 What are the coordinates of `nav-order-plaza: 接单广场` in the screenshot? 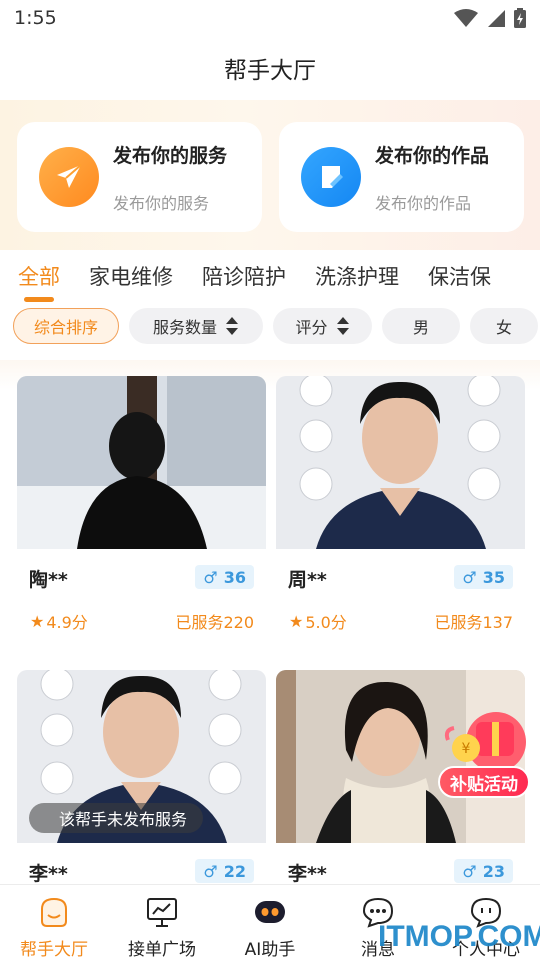 It's located at (162, 922).